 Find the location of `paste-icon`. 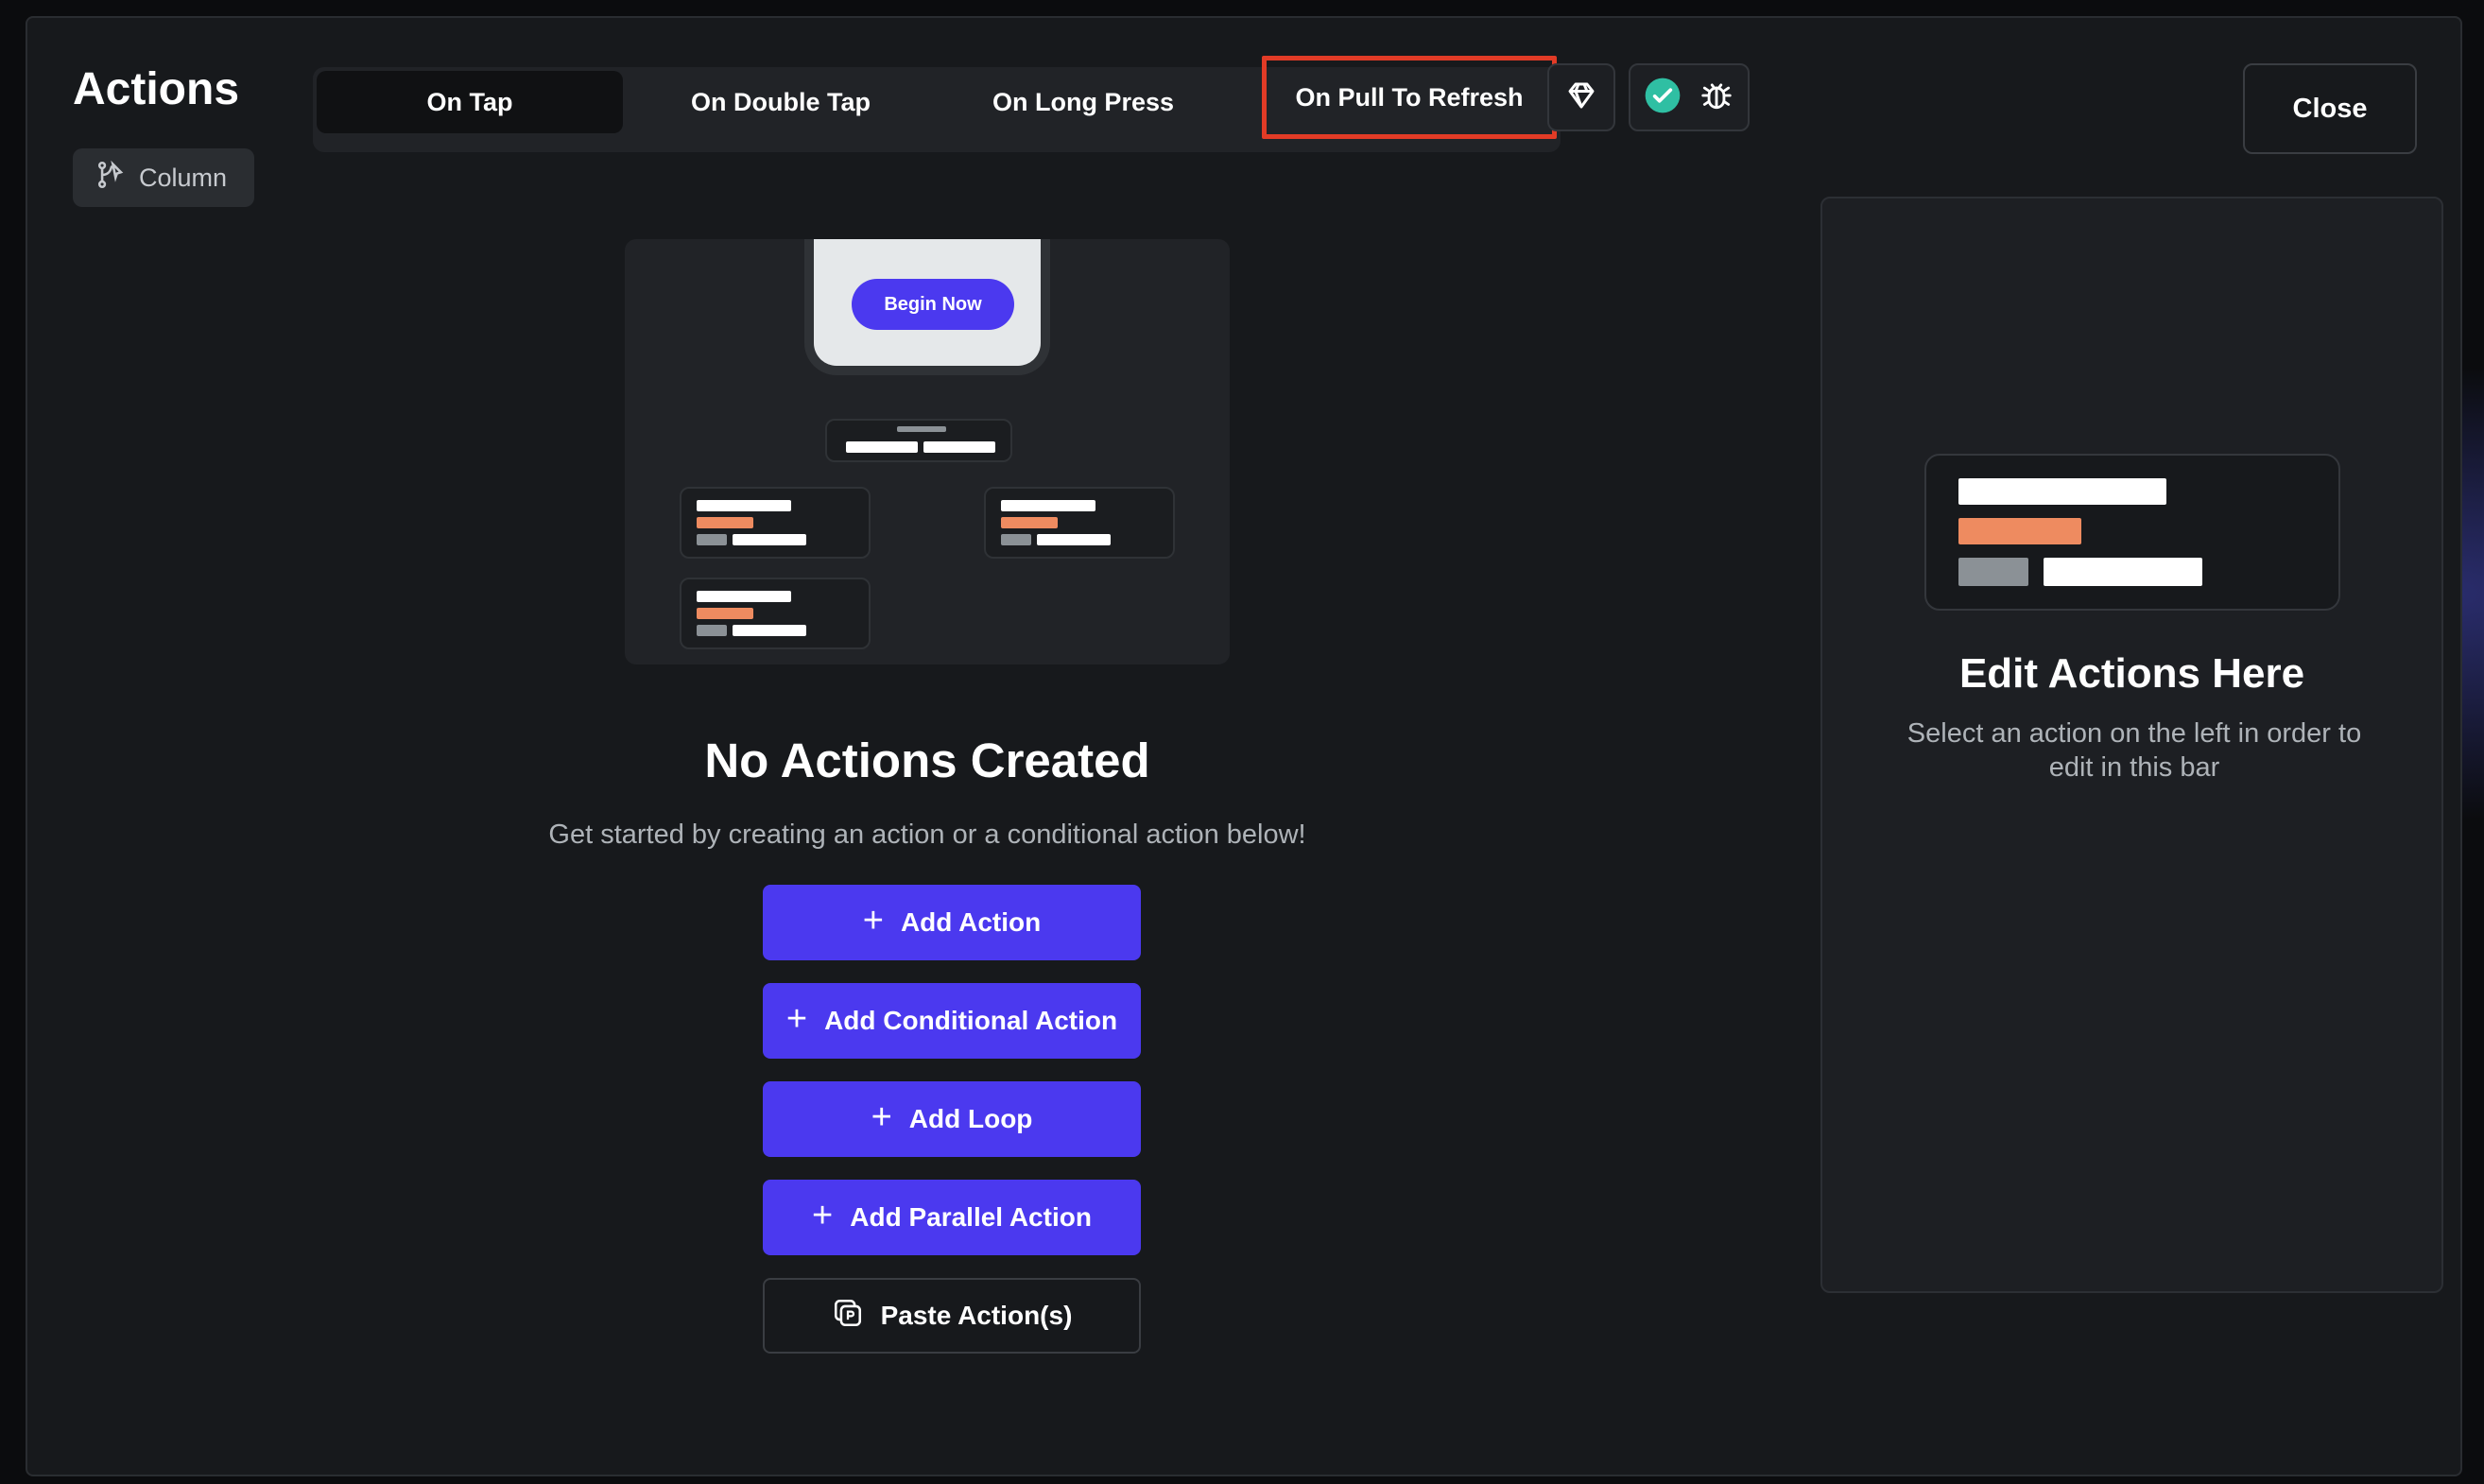

paste-icon is located at coordinates (848, 1317).